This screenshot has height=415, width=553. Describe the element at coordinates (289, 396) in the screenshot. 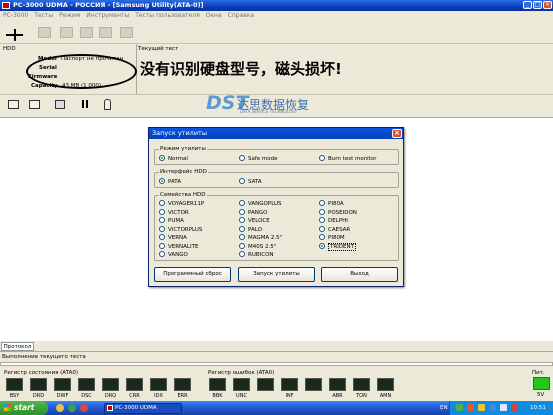

I see `register-bit-label: INF` at that location.